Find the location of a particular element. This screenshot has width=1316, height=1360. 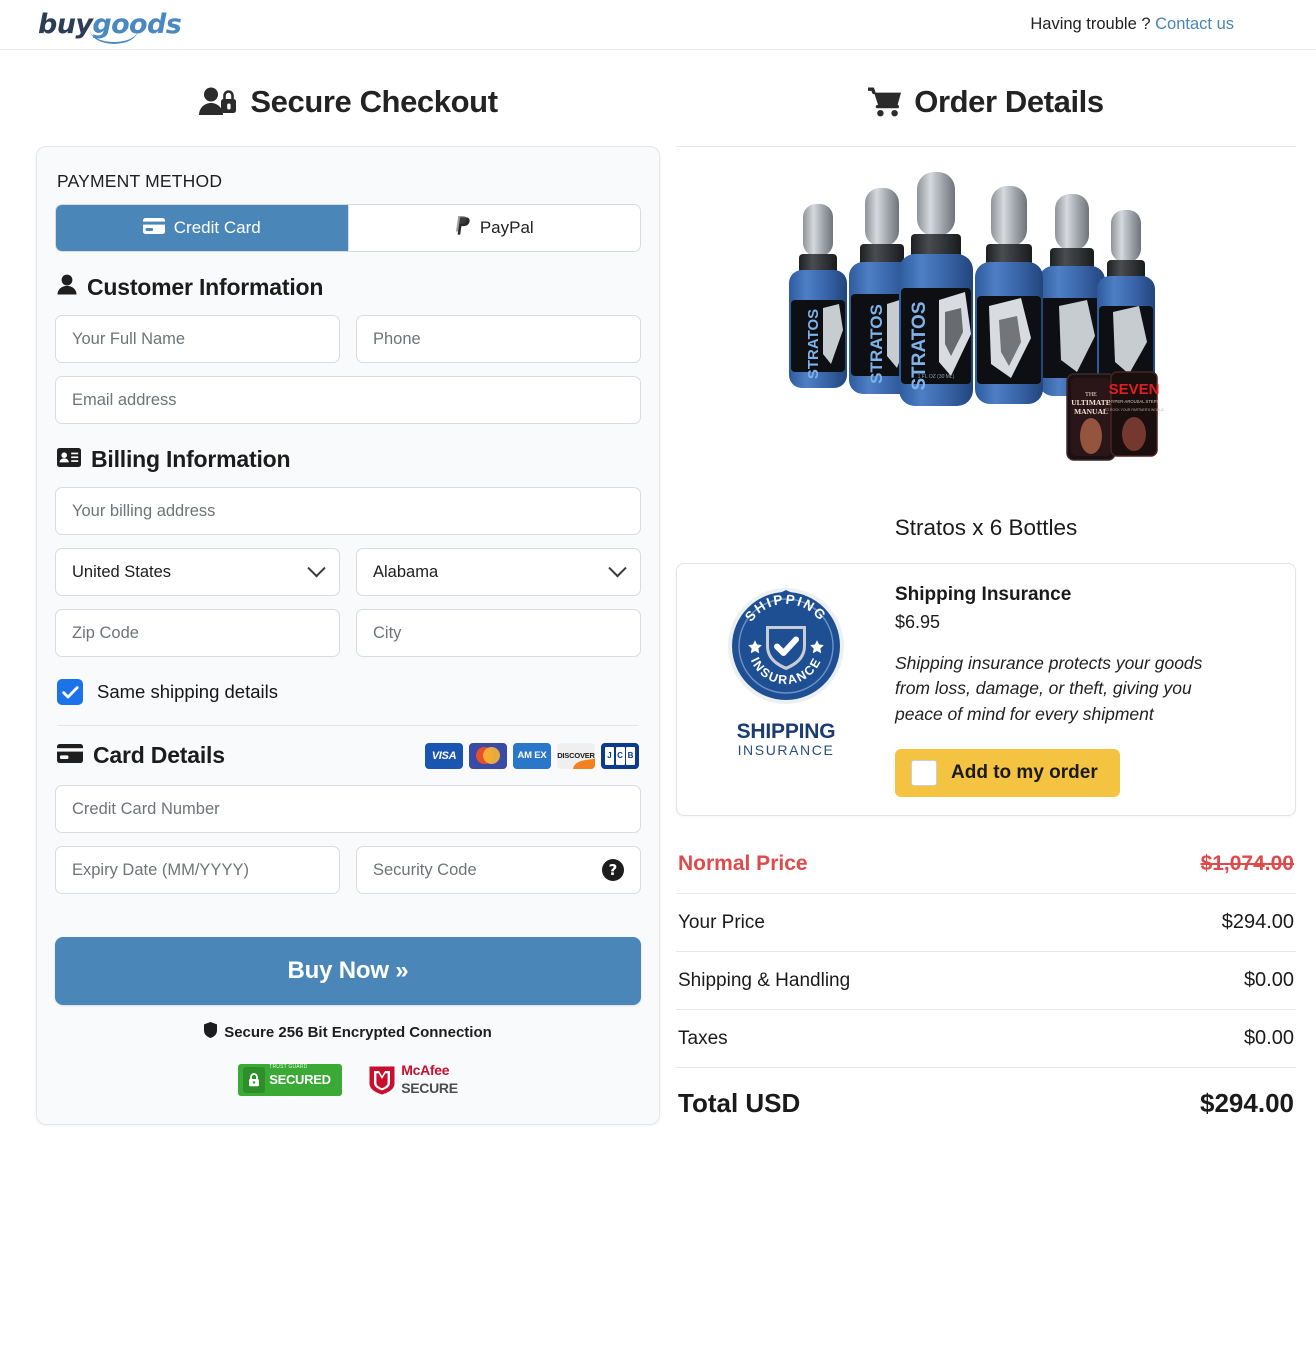

zip-city-row: Zip Code City is located at coordinates (348, 633).